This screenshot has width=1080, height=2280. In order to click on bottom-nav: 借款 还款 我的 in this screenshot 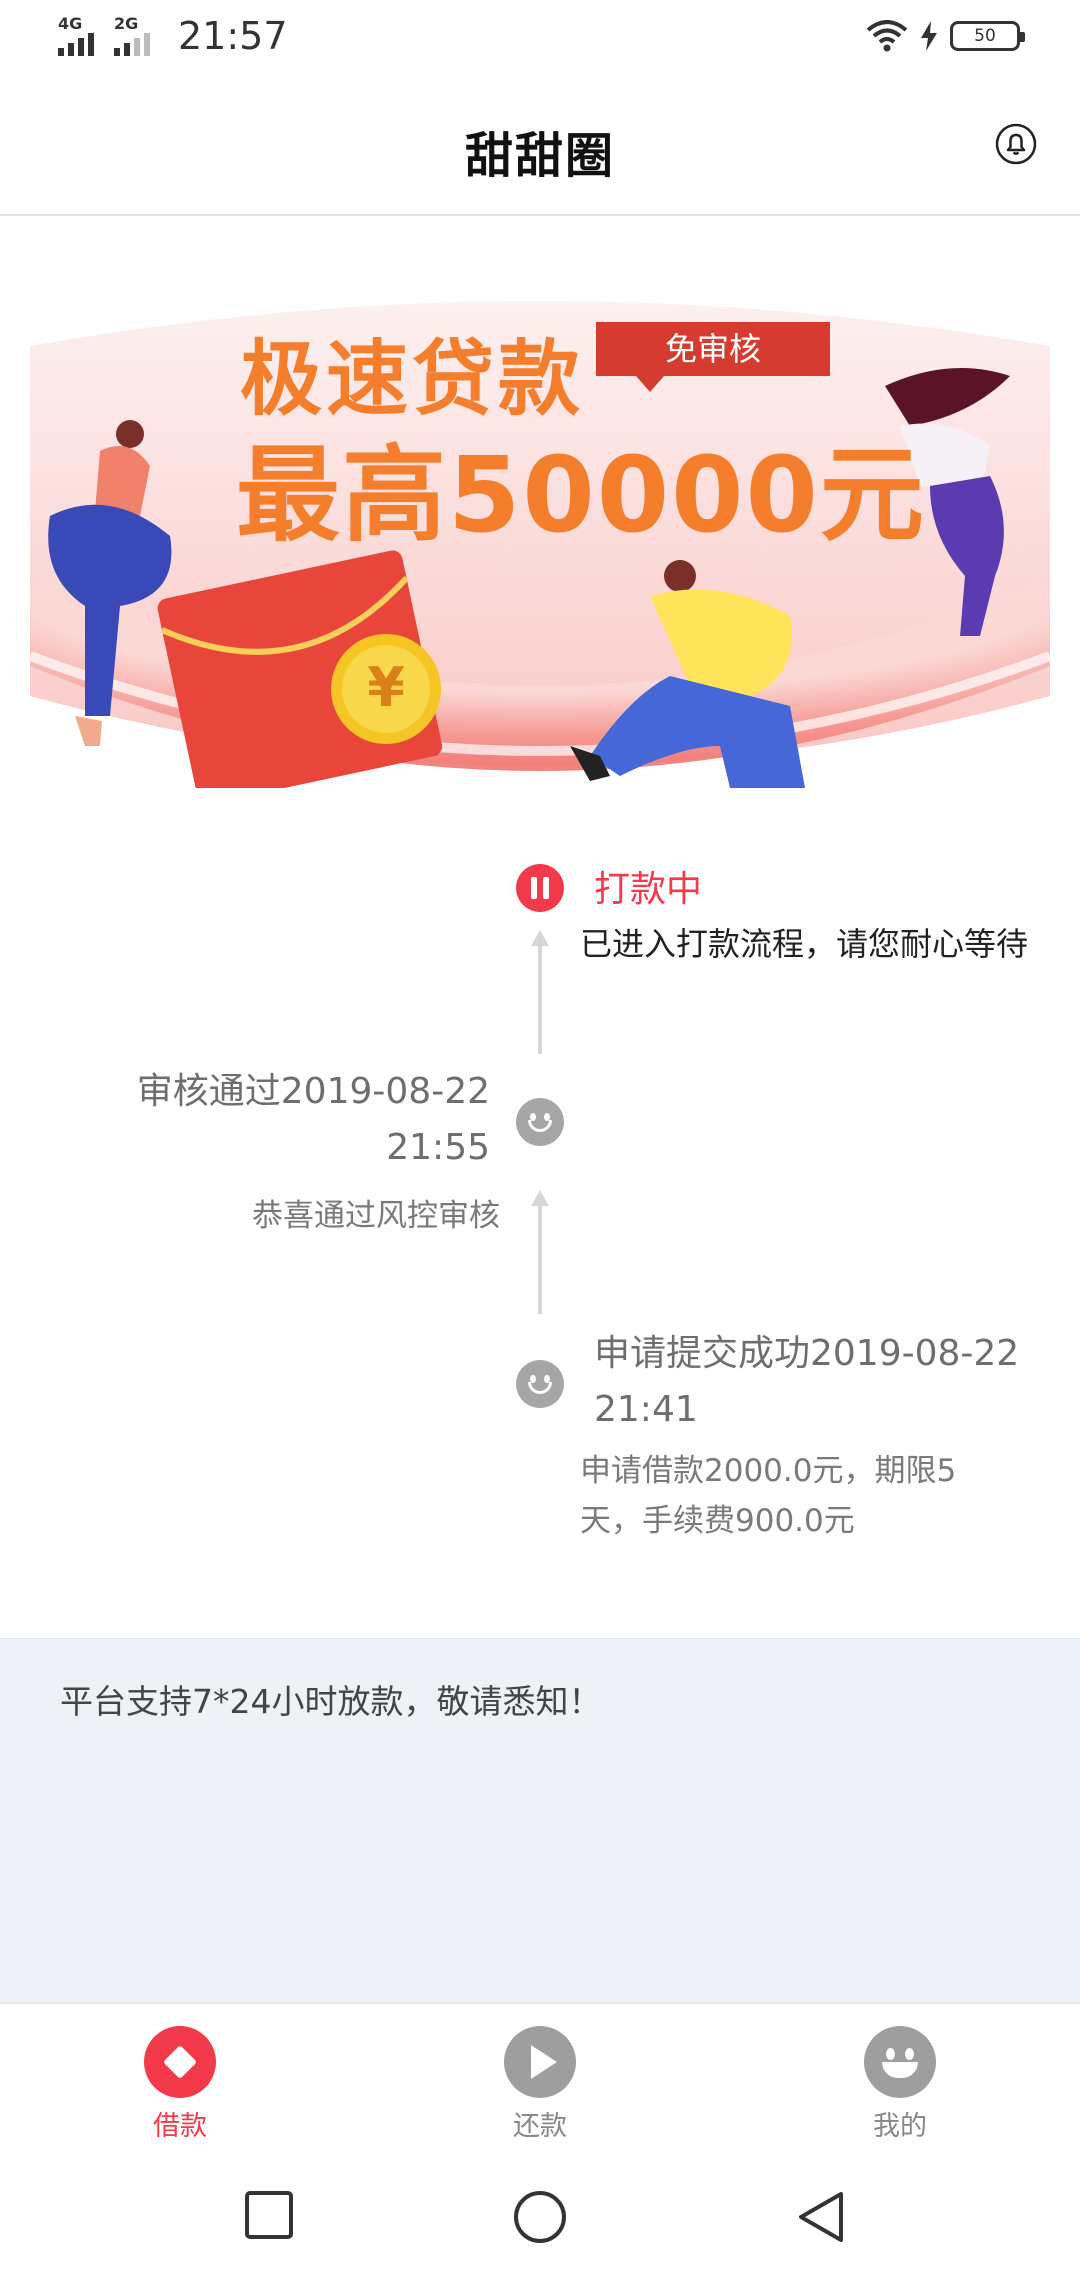, I will do `click(540, 2077)`.